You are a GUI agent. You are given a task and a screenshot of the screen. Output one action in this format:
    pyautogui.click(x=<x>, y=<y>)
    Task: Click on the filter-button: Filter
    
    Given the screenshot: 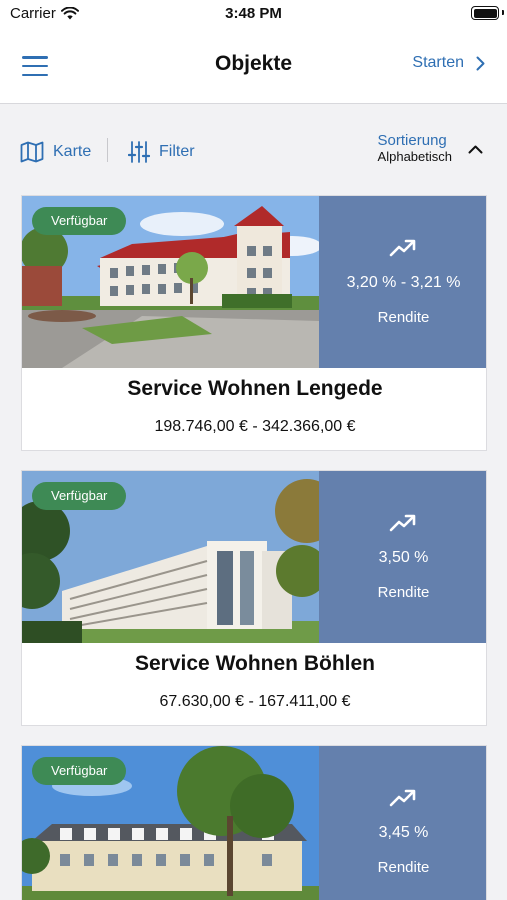 What is the action you would take?
    pyautogui.click(x=161, y=152)
    